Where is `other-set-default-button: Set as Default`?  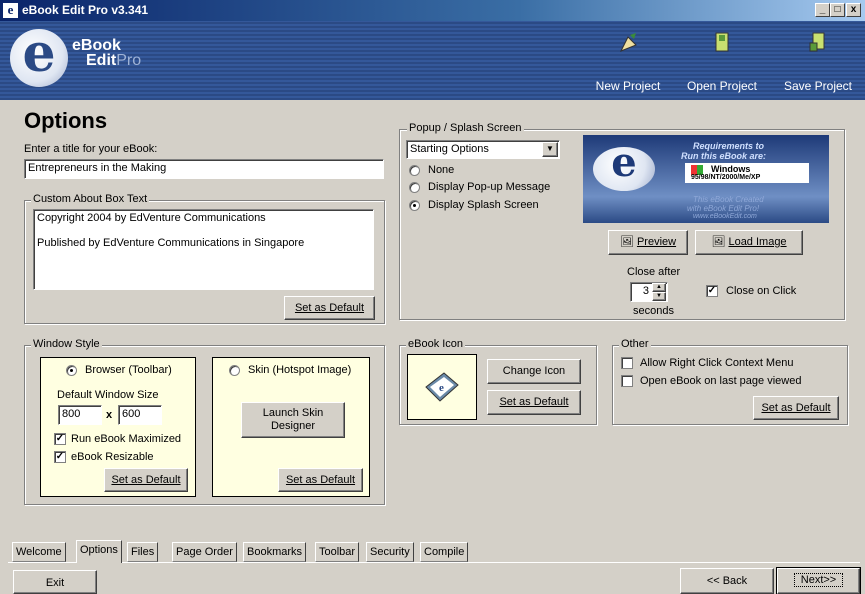 other-set-default-button: Set as Default is located at coordinates (796, 408).